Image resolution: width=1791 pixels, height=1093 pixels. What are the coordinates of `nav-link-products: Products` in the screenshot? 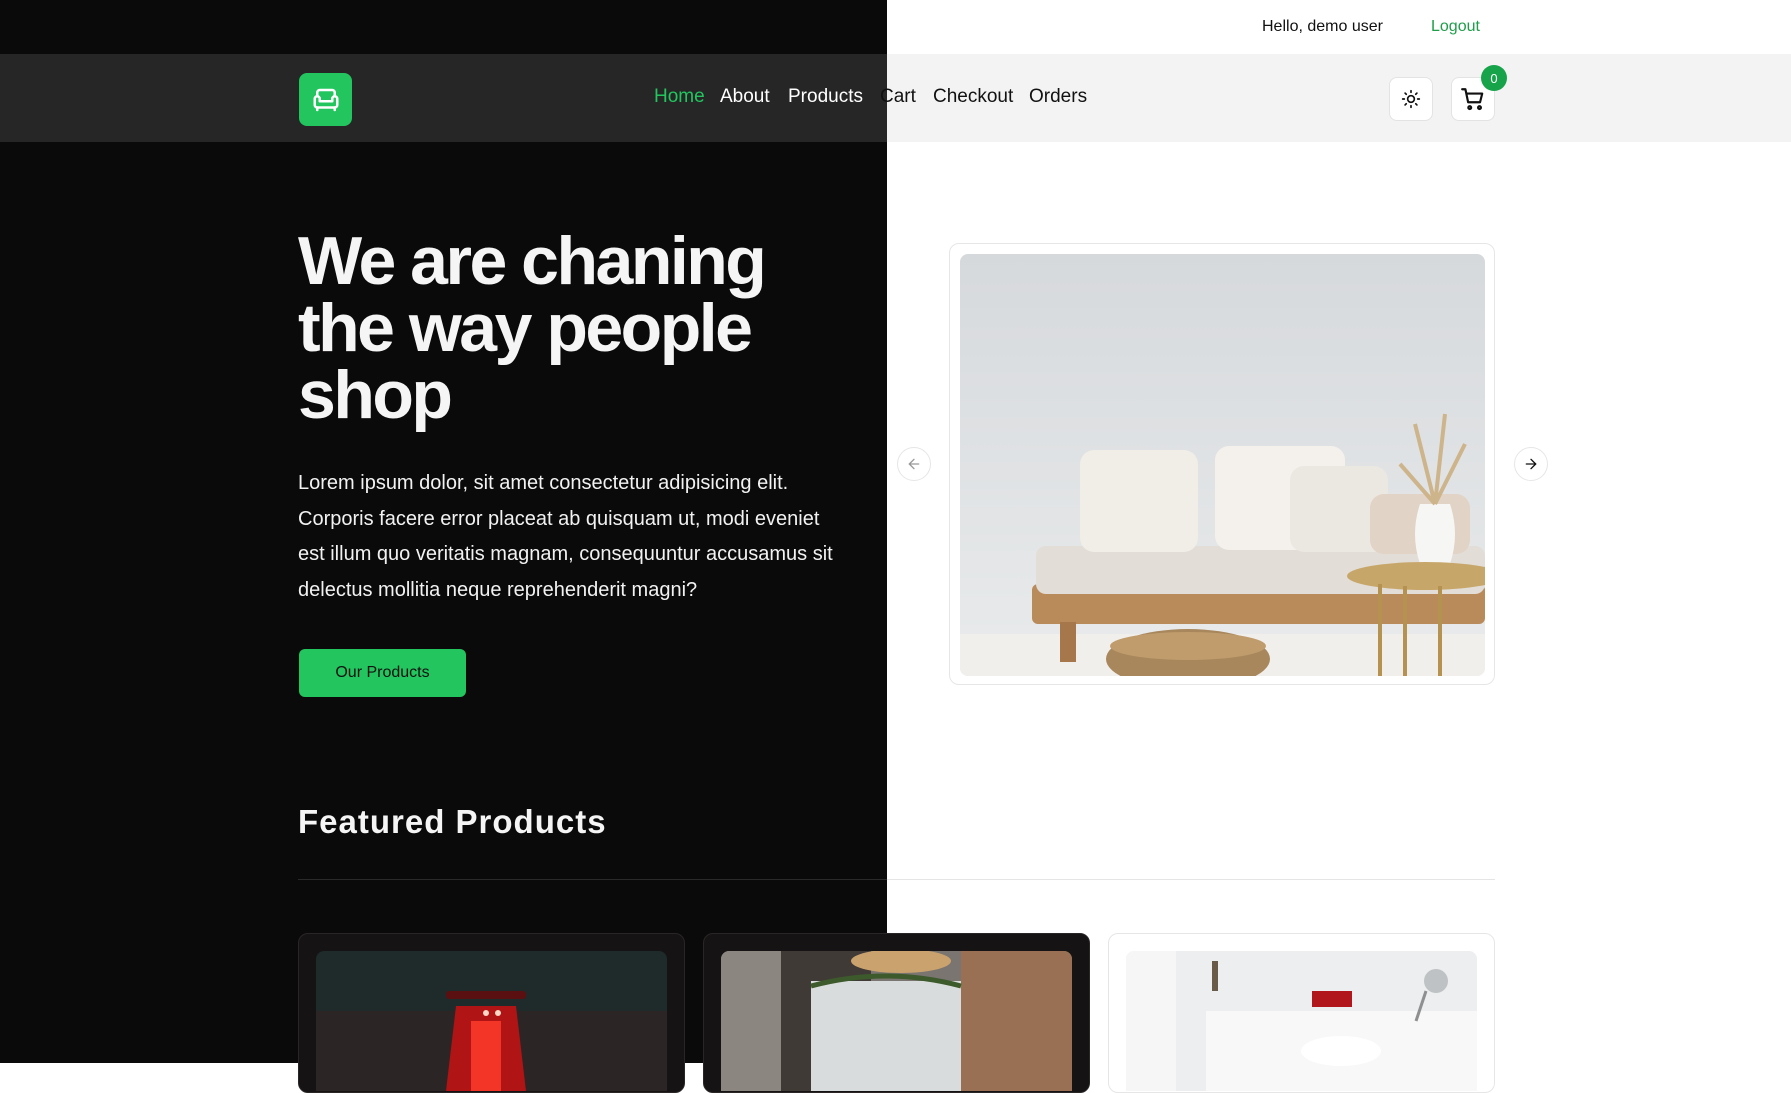 It's located at (825, 97).